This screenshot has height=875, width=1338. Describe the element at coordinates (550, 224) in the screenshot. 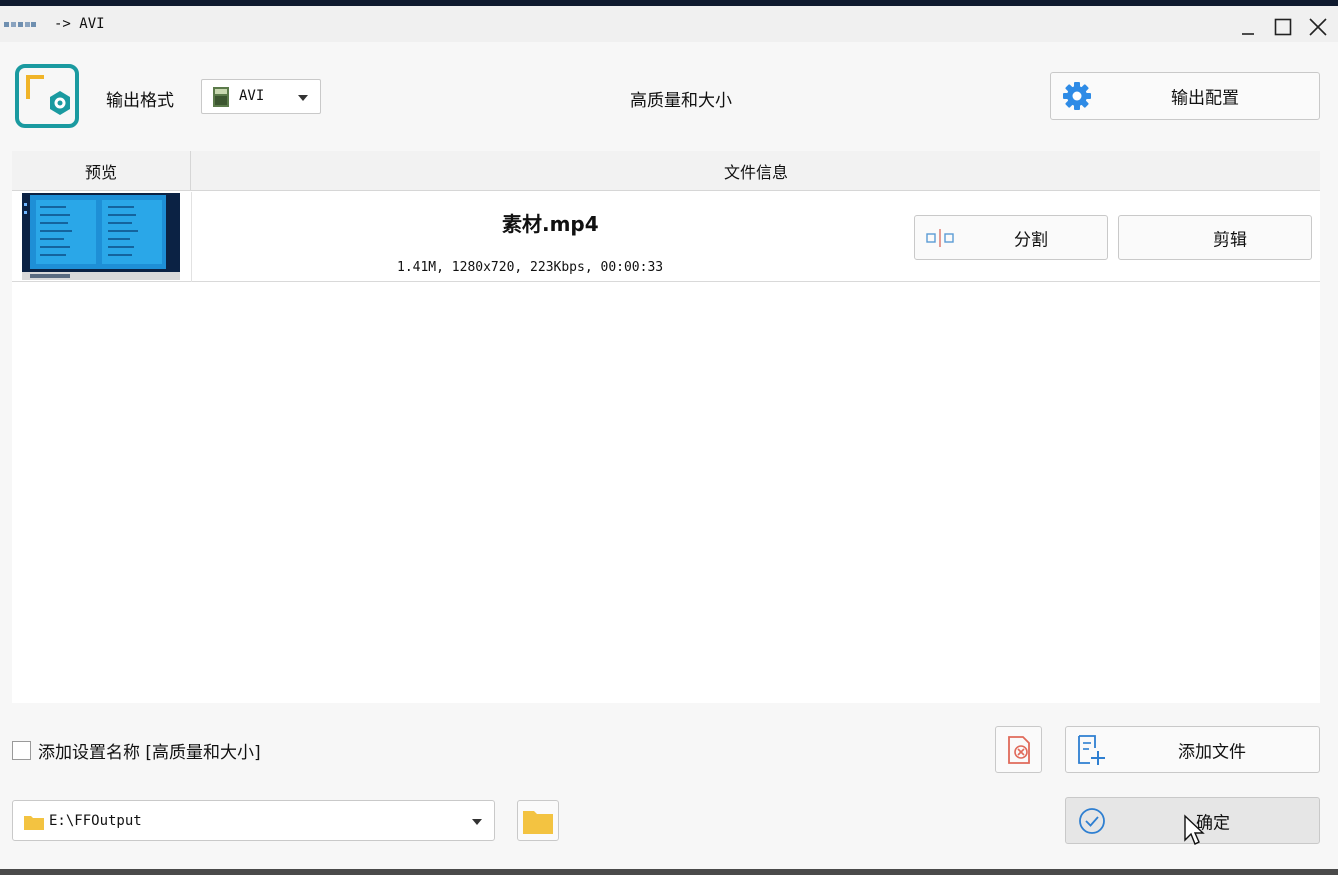

I see `file-name: 素材.mp4` at that location.